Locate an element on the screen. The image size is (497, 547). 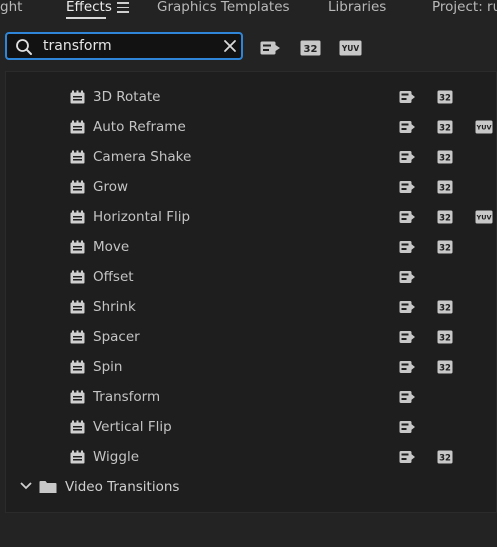
filter-yuv-button: YUV is located at coordinates (350, 48).